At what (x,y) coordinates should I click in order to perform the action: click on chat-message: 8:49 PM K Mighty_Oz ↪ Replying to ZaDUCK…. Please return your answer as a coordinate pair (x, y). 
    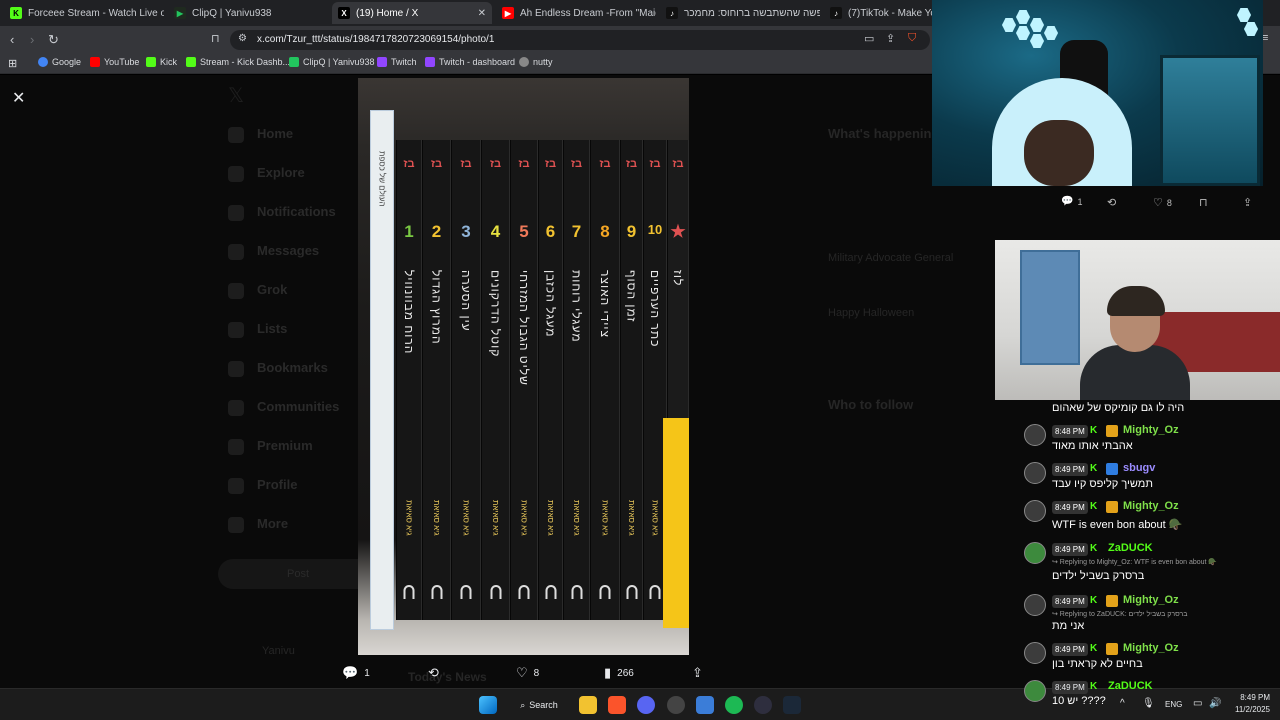
    Looking at the image, I should click on (1151, 615).